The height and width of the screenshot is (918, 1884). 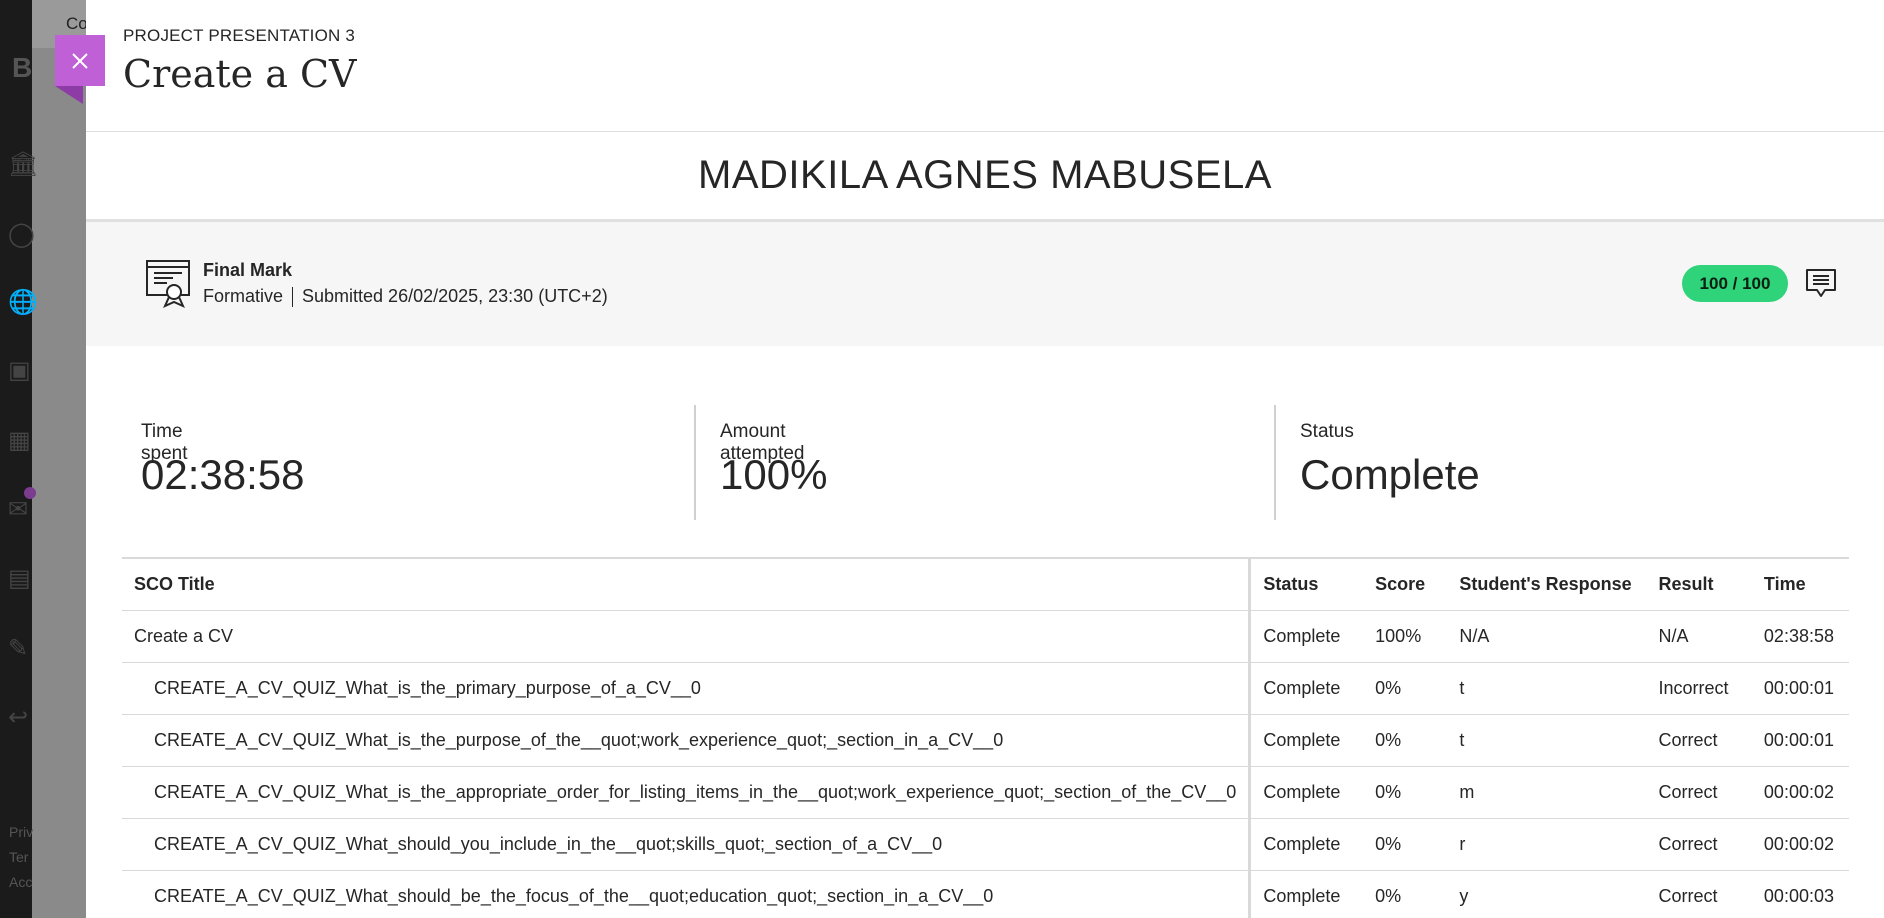 I want to click on stat-value: 02:38:58, so click(x=223, y=474).